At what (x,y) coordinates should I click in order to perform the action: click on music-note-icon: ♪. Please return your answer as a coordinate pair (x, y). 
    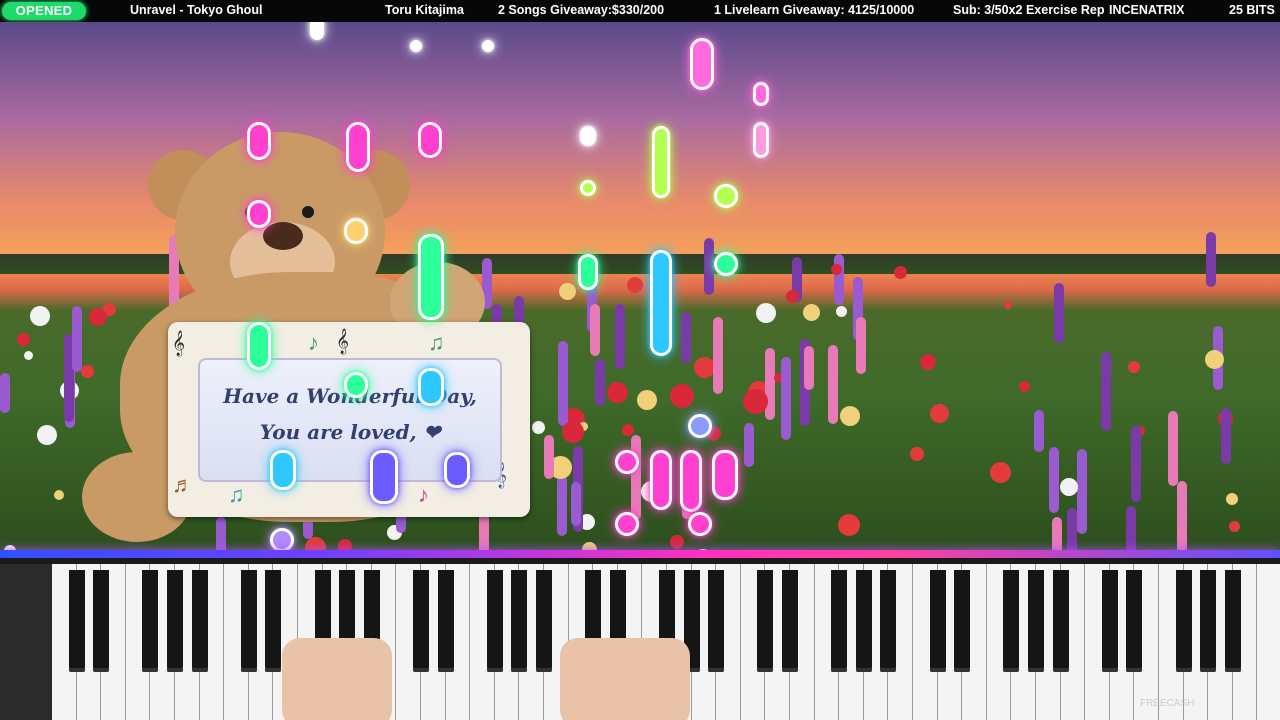
    Looking at the image, I should click on (313, 342).